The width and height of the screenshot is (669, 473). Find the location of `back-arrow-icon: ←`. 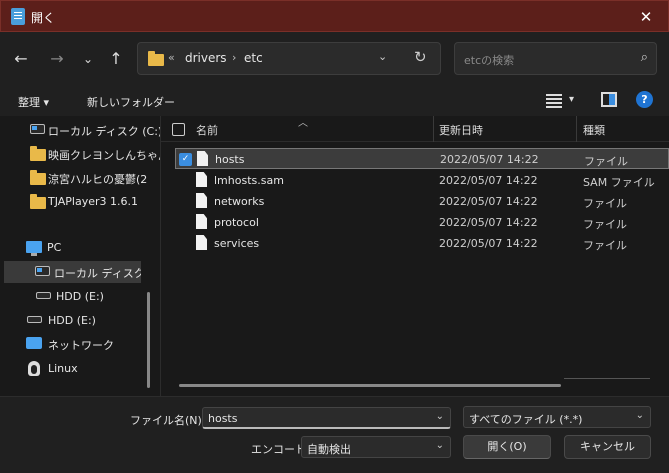

back-arrow-icon: ← is located at coordinates (21, 59).